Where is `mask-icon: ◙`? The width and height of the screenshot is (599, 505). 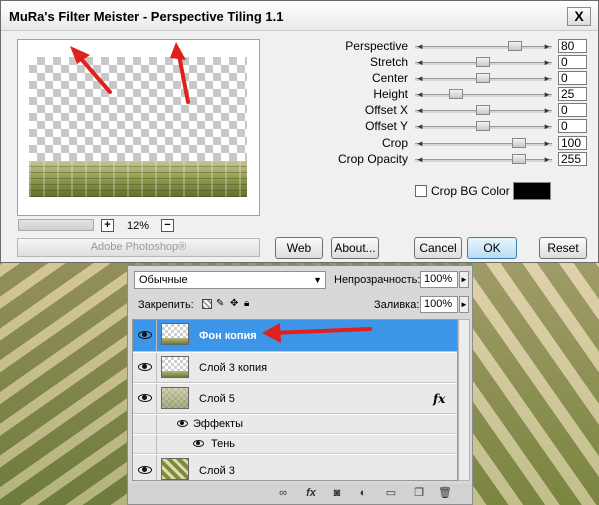
mask-icon: ◙ is located at coordinates (337, 493).